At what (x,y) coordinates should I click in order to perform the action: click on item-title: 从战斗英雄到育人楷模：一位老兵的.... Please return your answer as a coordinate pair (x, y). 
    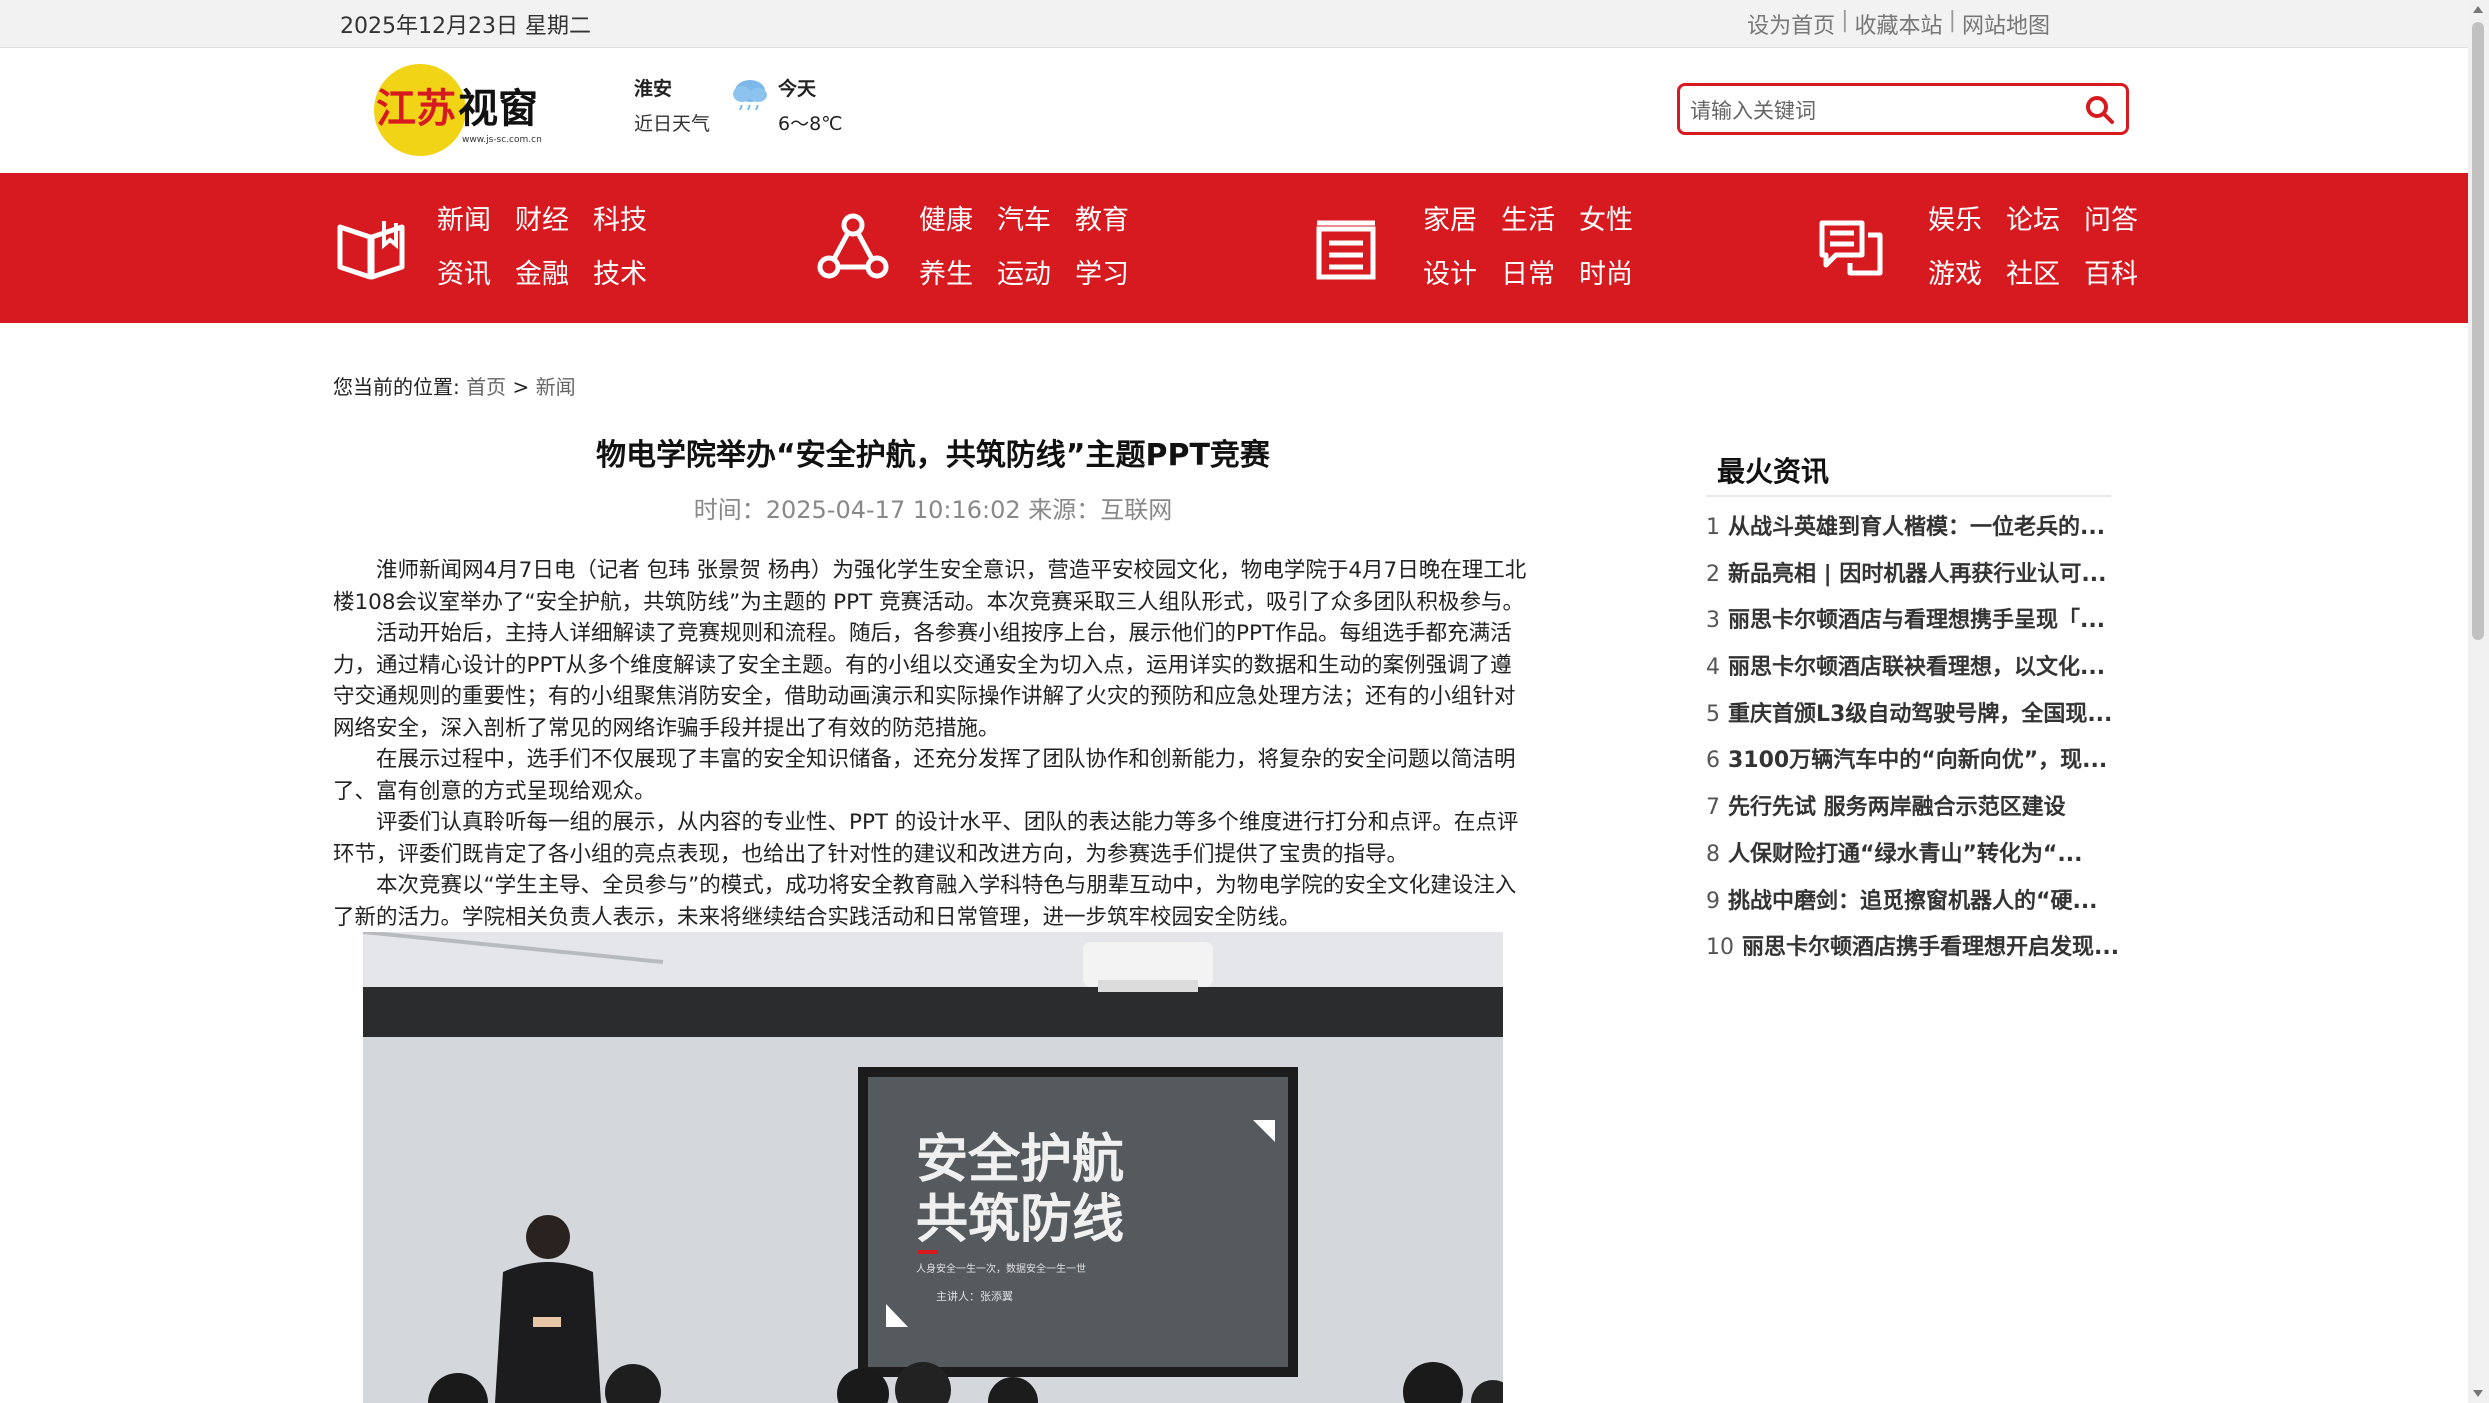
    Looking at the image, I should click on (1917, 527).